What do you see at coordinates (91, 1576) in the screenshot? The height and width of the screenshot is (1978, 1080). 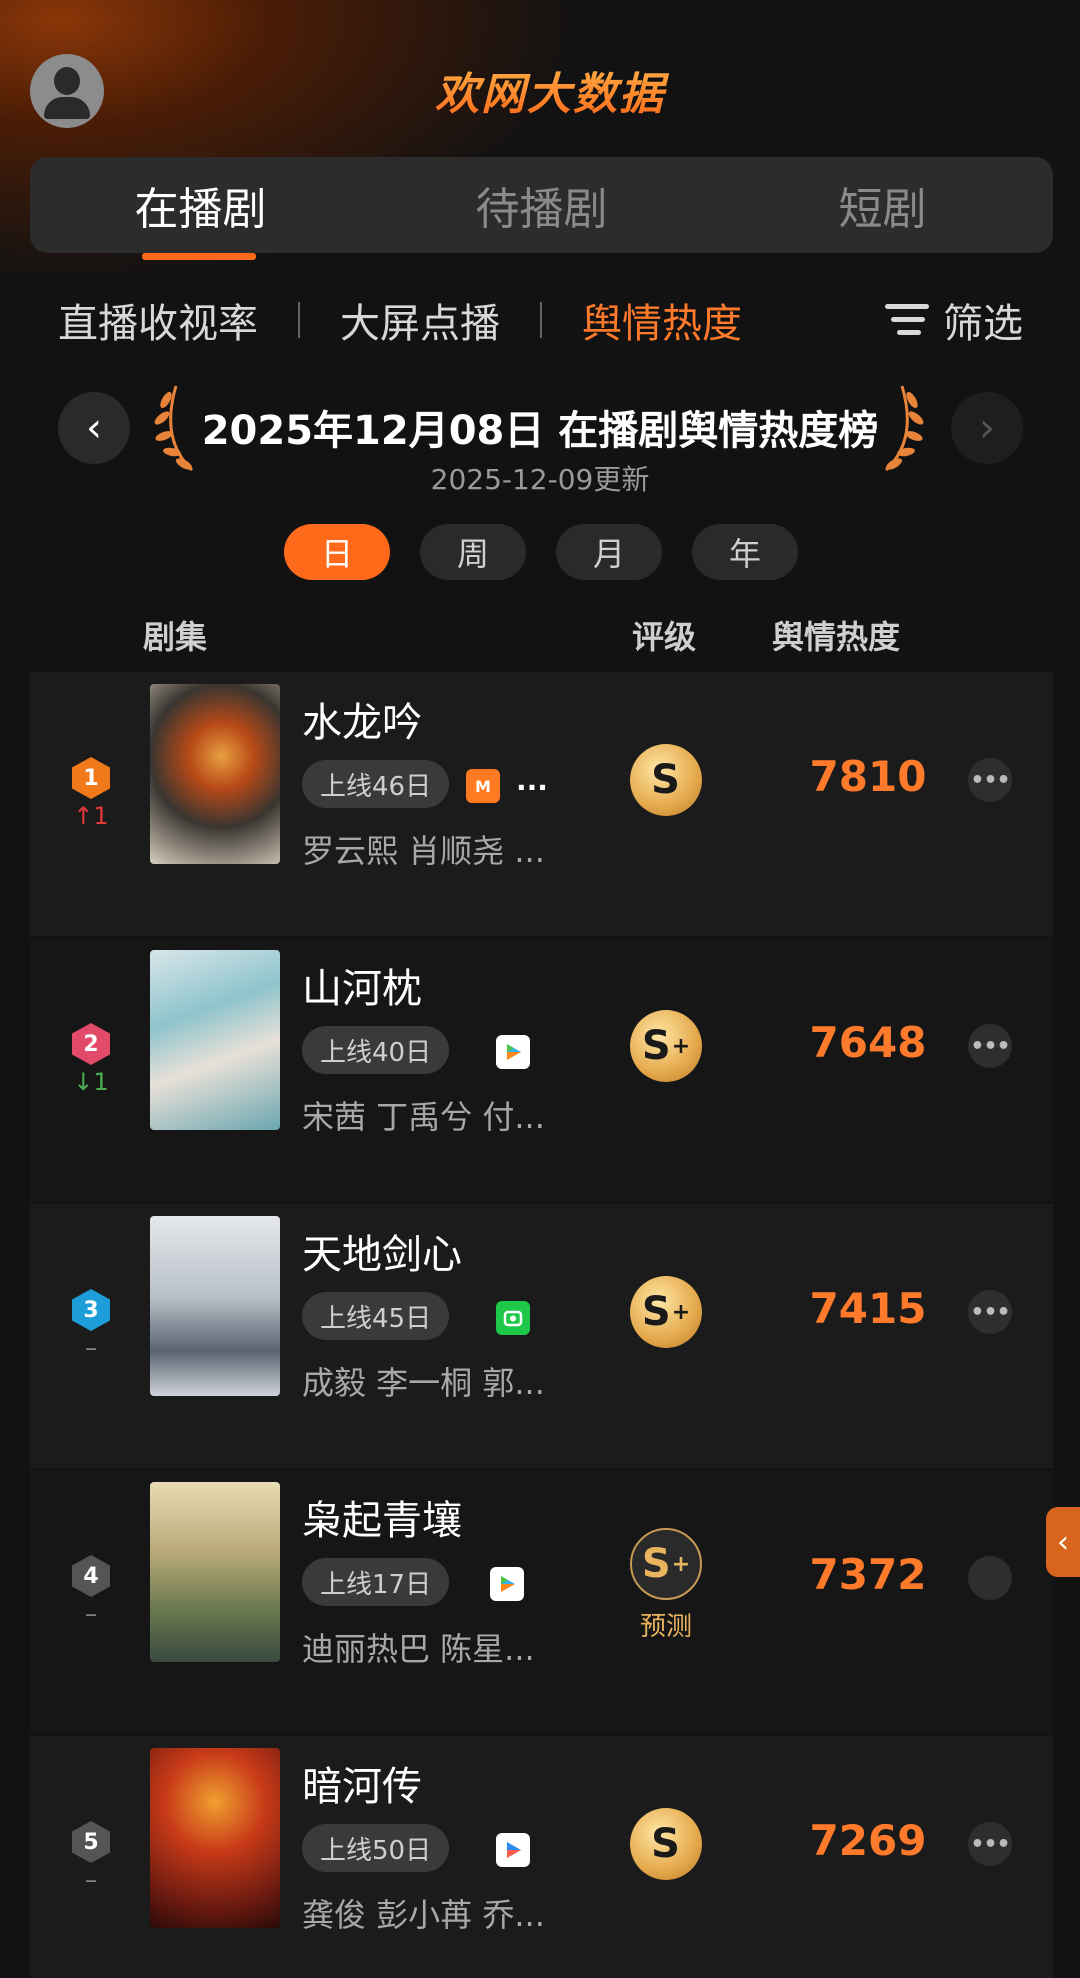 I see `rank-badge: 4` at bounding box center [91, 1576].